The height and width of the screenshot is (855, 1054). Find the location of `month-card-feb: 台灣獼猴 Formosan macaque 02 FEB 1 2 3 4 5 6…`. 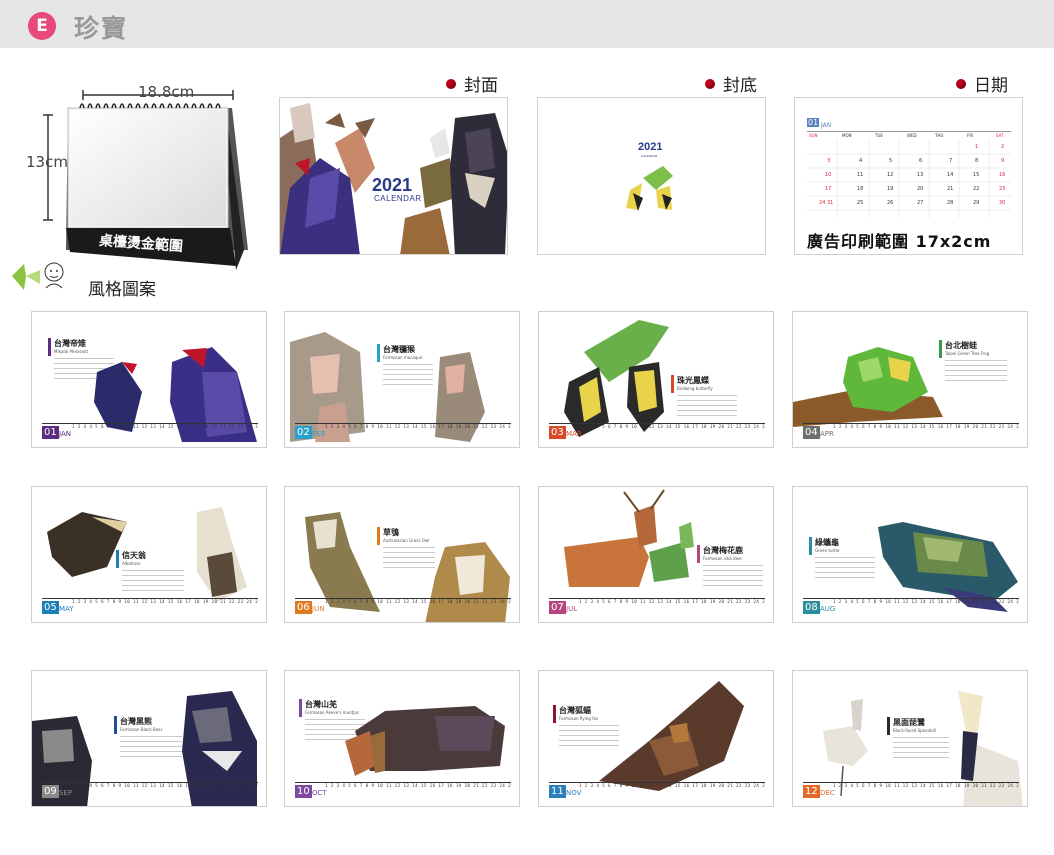

month-card-feb: 台灣獼猴 Formosan macaque 02 FEB 1 2 3 4 5 6… is located at coordinates (402, 379).